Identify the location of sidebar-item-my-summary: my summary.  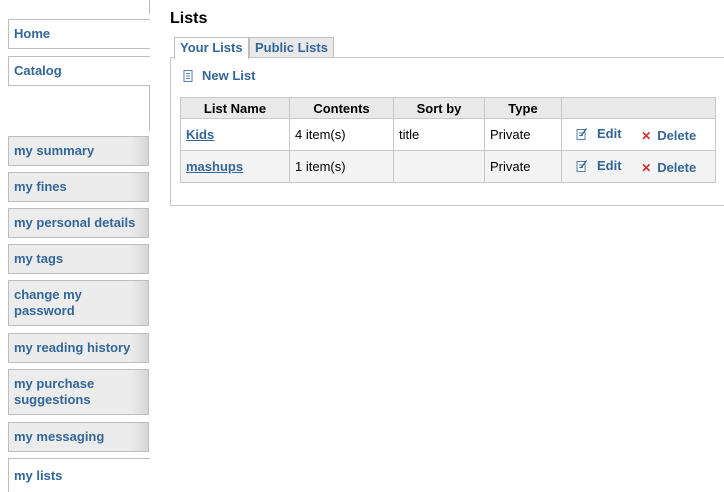
(78, 151).